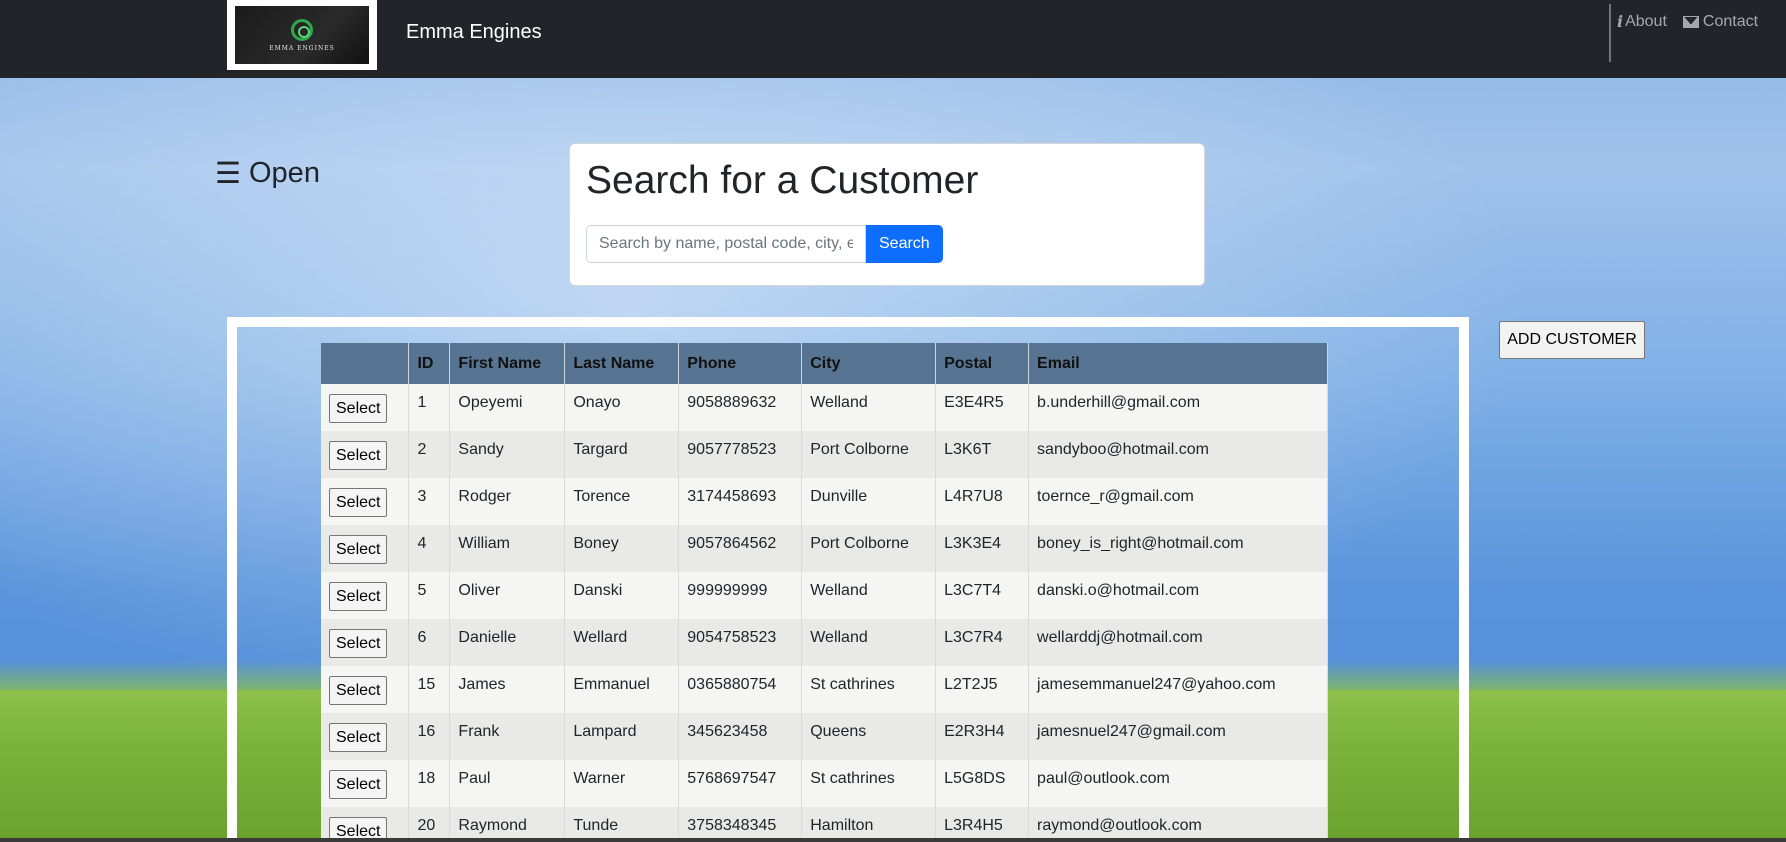 The image size is (1786, 842). I want to click on cell-last-name: Wellard, so click(622, 642).